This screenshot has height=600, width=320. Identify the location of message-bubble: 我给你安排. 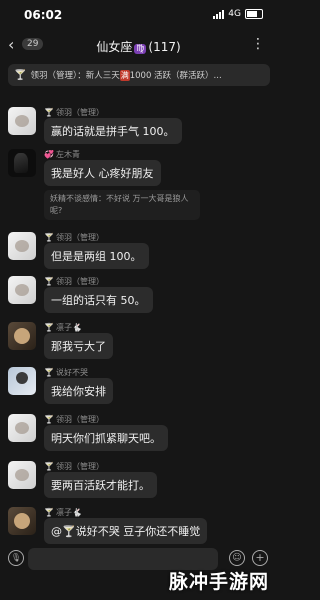
(78, 391).